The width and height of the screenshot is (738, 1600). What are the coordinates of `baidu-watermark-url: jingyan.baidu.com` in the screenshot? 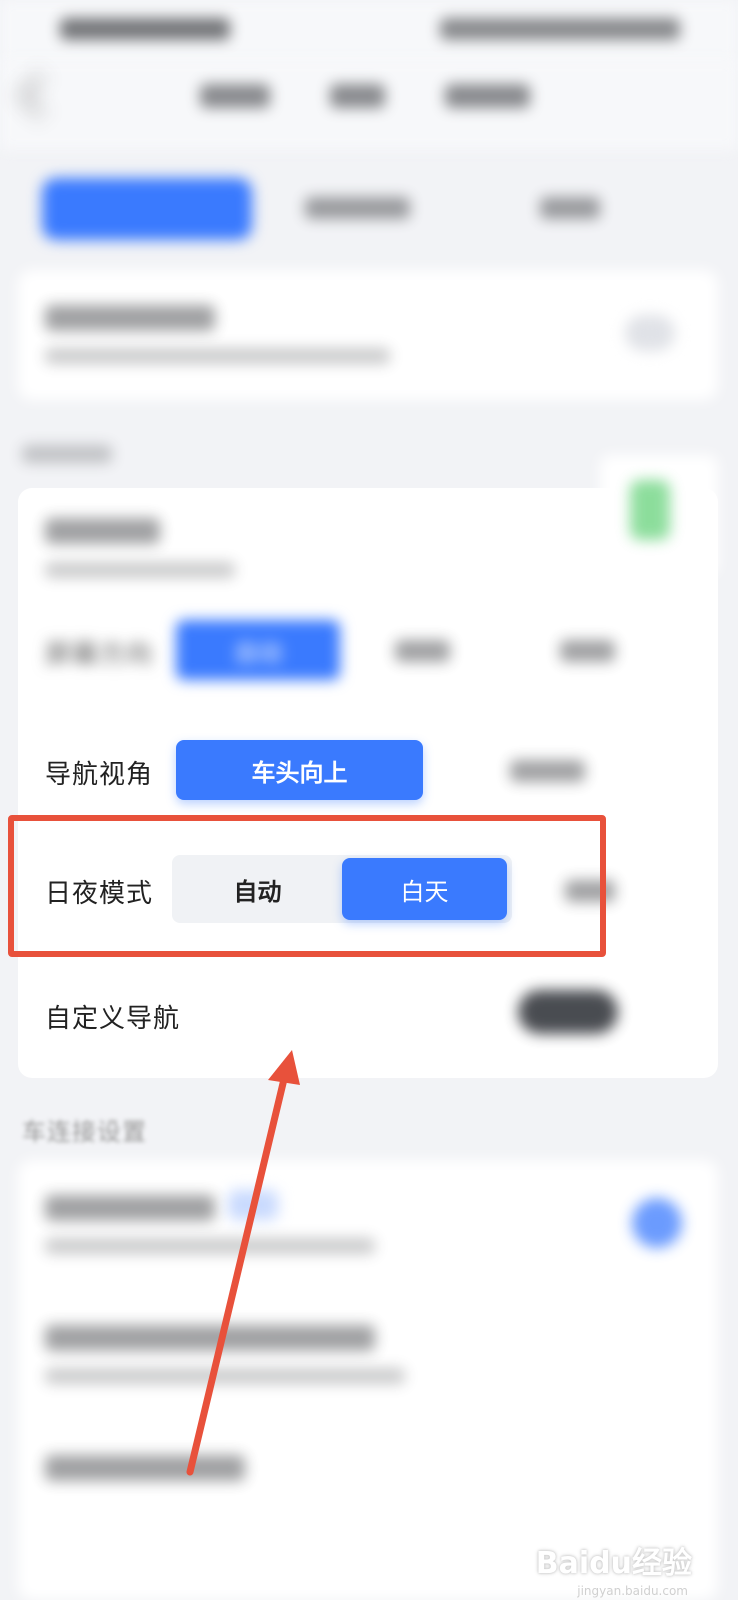 It's located at (632, 1591).